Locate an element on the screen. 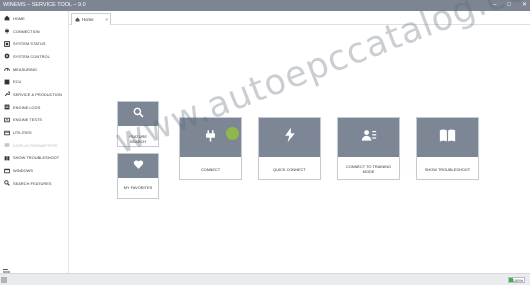 The height and width of the screenshot is (285, 530). sidebar-item-label: ENGINE TESTS is located at coordinates (28, 120).